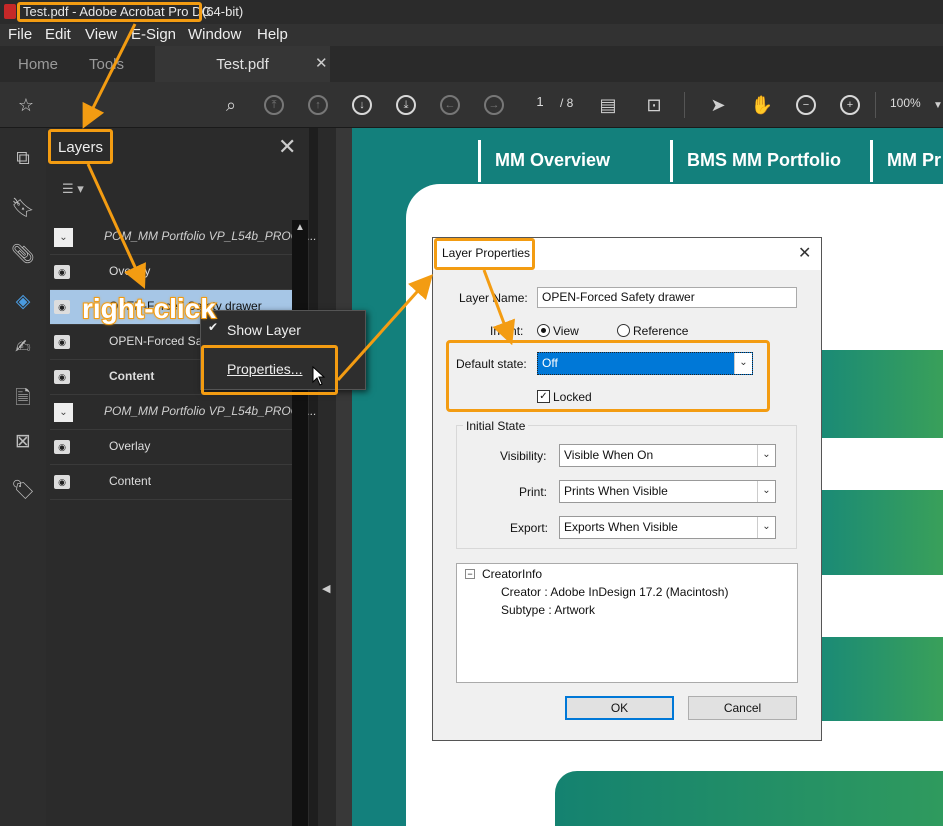  What do you see at coordinates (300, 227) in the screenshot?
I see `scroll-up-icon: ▲` at bounding box center [300, 227].